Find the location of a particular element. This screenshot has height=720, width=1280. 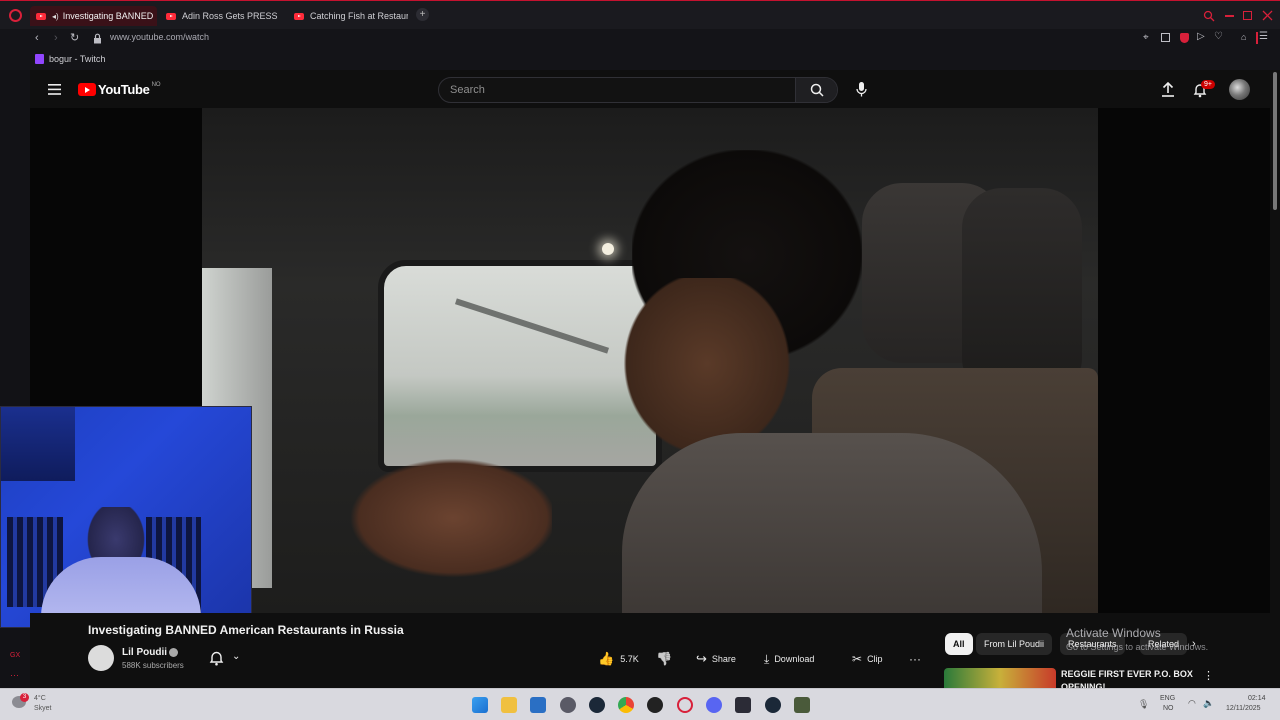

clock-time: 02:14 is located at coordinates (1257, 698).